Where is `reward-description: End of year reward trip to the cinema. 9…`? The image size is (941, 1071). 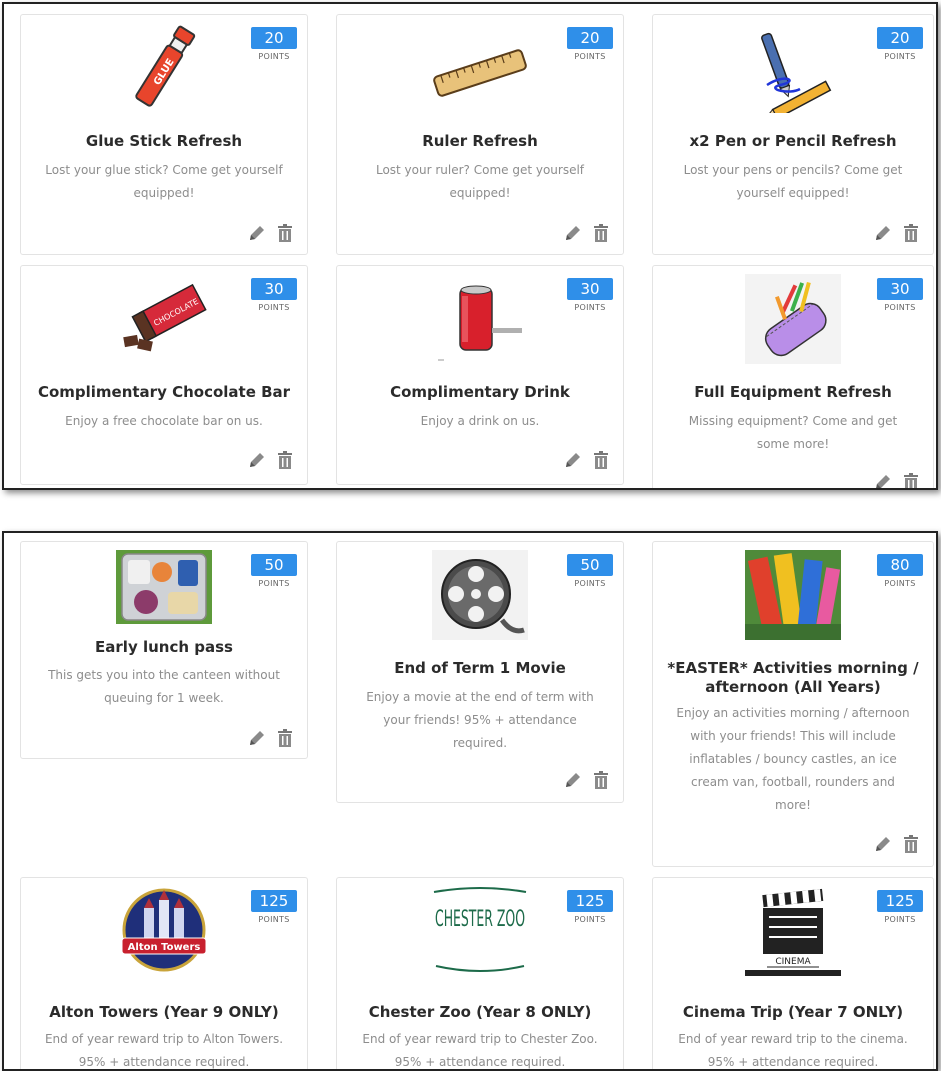 reward-description: End of year reward trip to the cinema. 9… is located at coordinates (793, 1050).